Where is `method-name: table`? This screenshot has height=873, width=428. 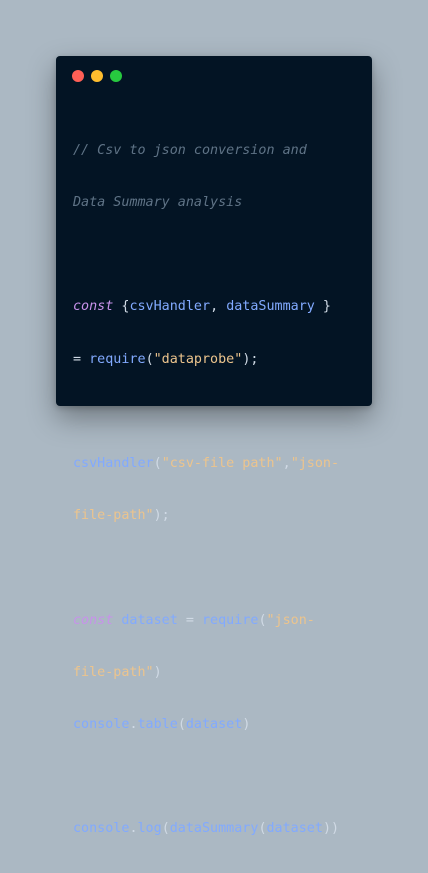
method-name: table is located at coordinates (157, 725).